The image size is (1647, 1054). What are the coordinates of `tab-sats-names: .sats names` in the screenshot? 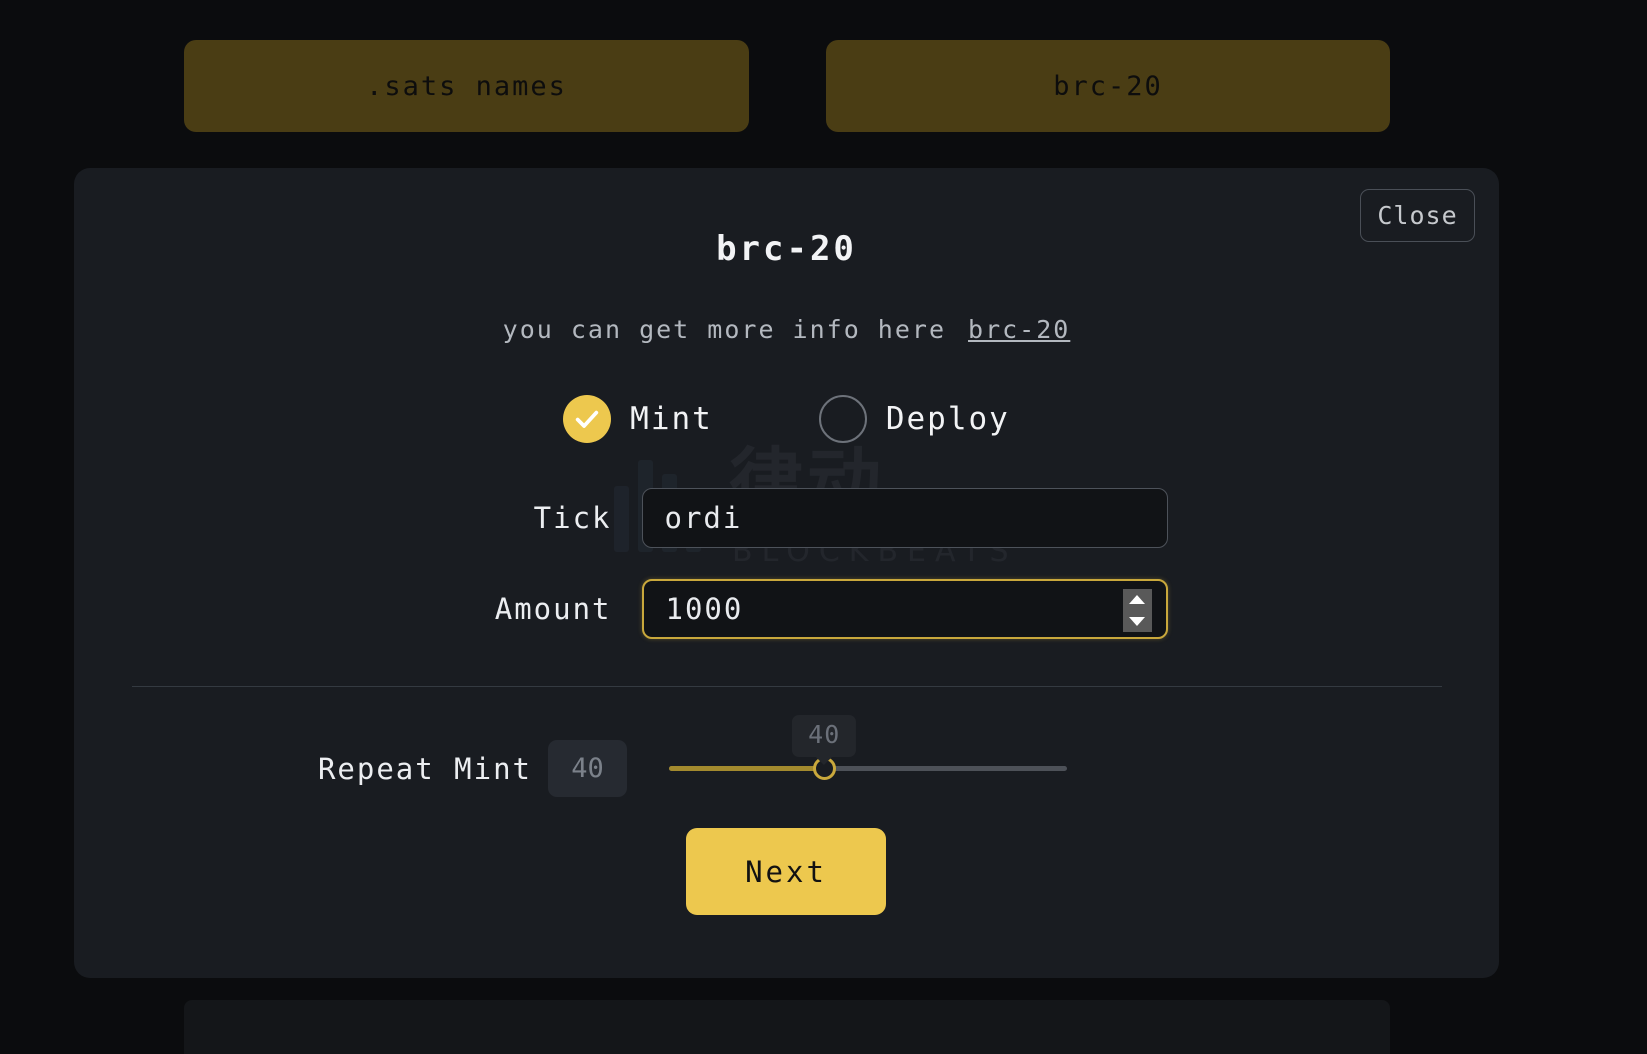 It's located at (466, 86).